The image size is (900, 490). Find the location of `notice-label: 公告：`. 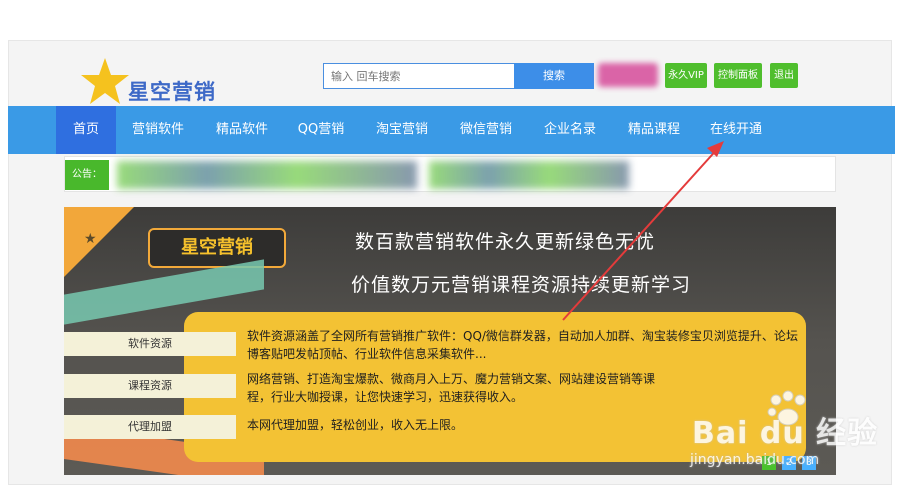

notice-label: 公告： is located at coordinates (87, 175).